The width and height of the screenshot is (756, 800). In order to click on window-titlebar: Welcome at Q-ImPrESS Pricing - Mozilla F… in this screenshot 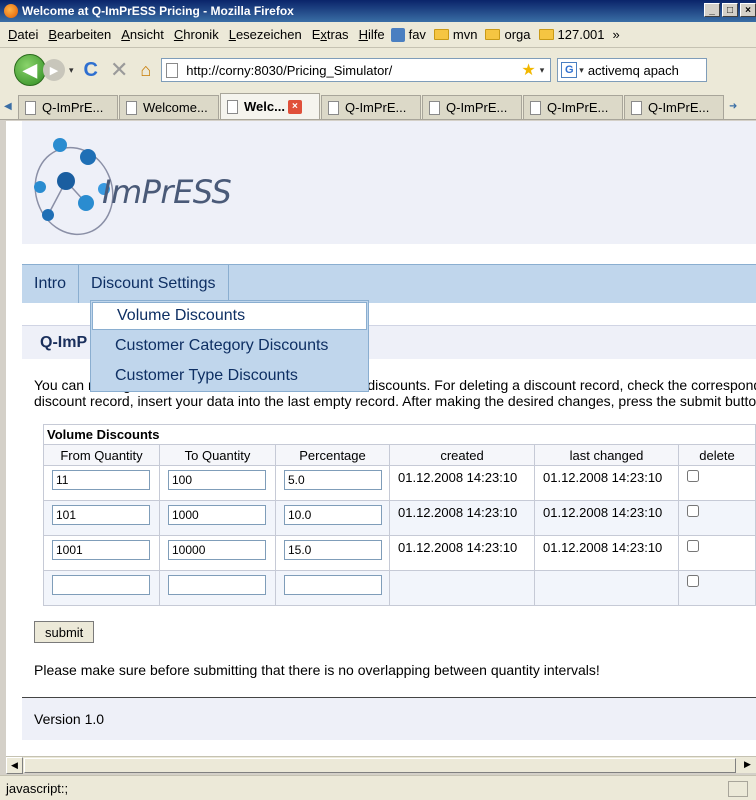, I will do `click(378, 11)`.